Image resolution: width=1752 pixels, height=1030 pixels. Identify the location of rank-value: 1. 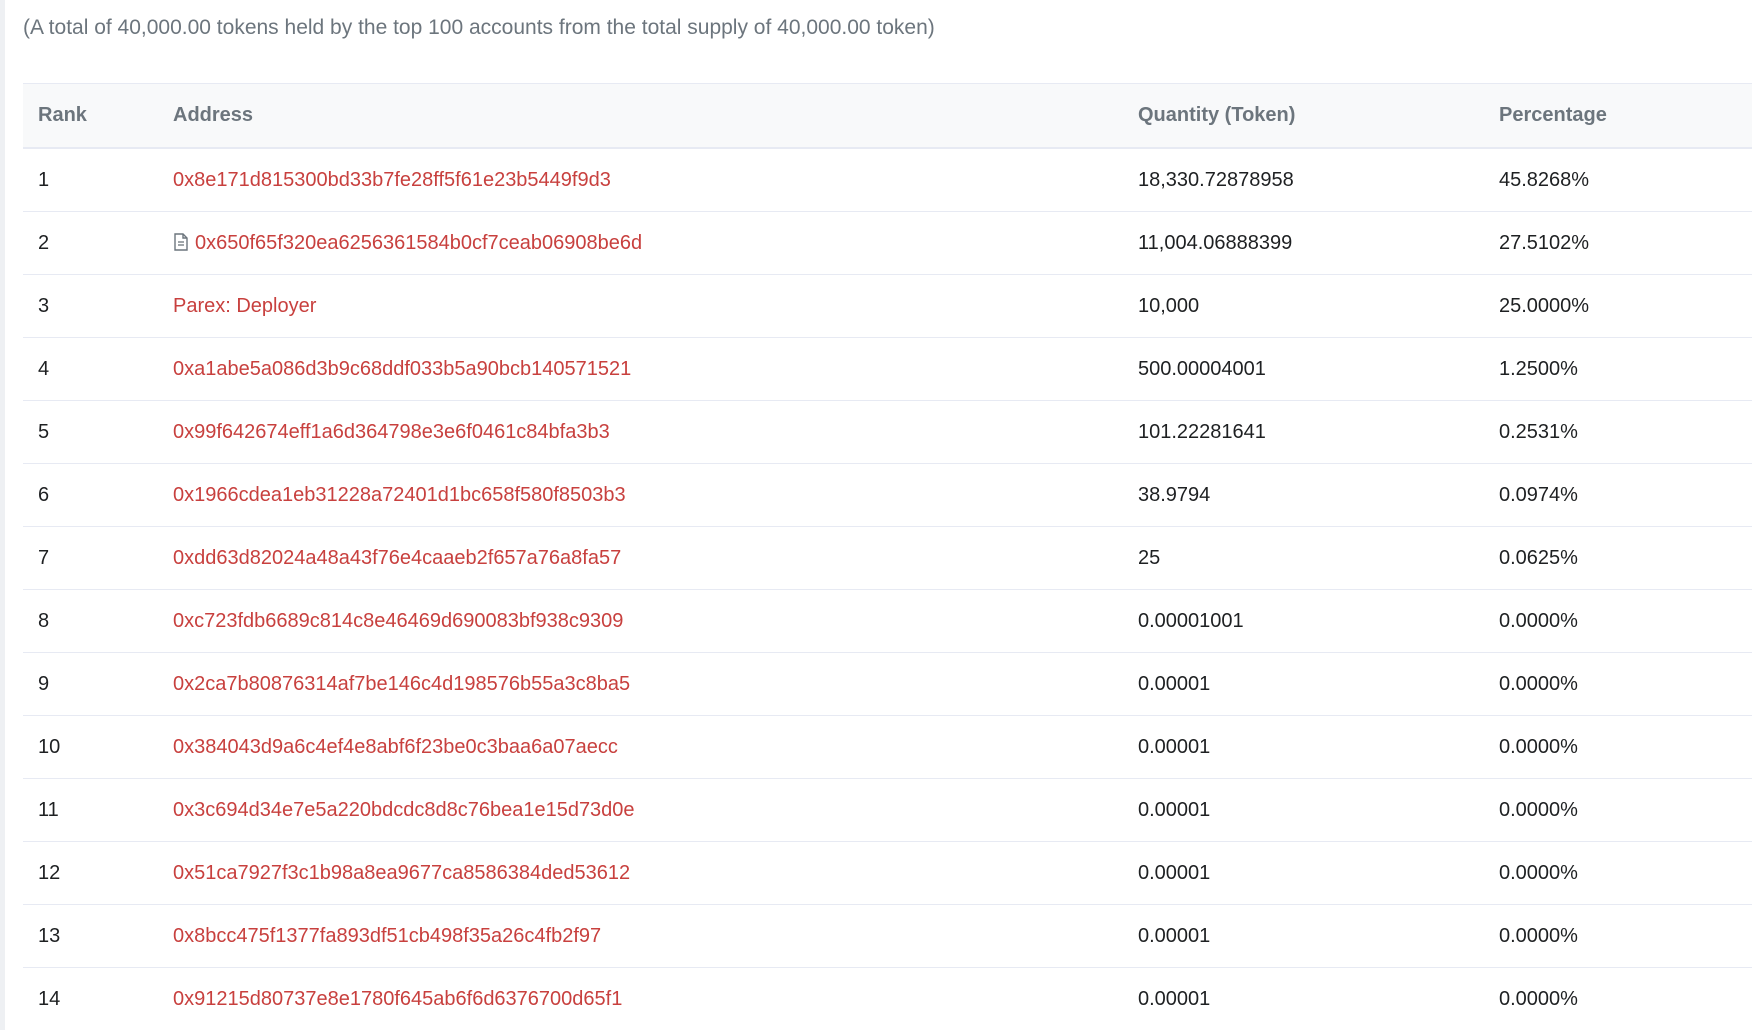
(44, 179).